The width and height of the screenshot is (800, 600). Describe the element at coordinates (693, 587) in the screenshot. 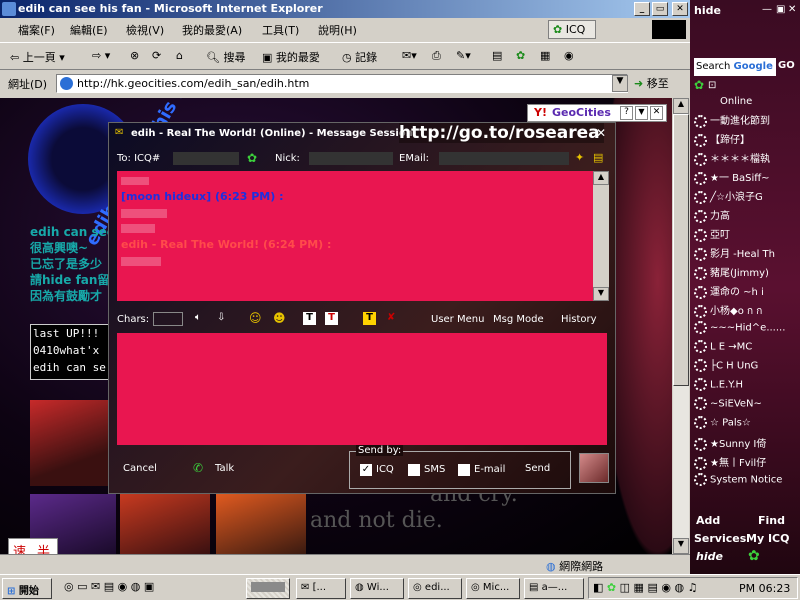

I see `volume-icon: ♫` at that location.